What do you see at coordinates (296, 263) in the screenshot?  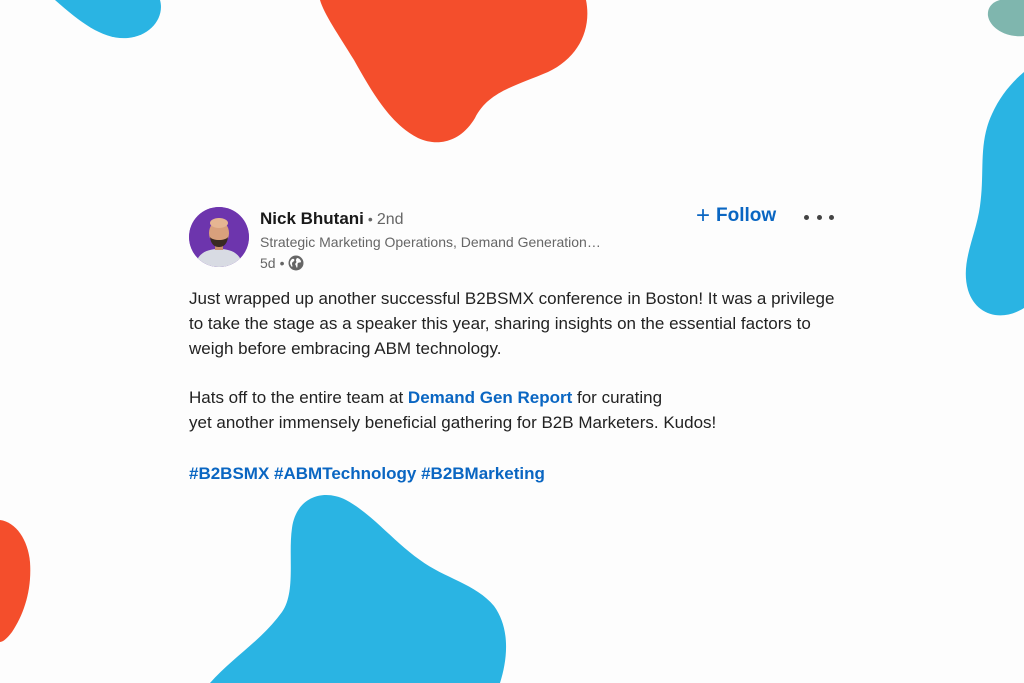 I see `globe-icon` at bounding box center [296, 263].